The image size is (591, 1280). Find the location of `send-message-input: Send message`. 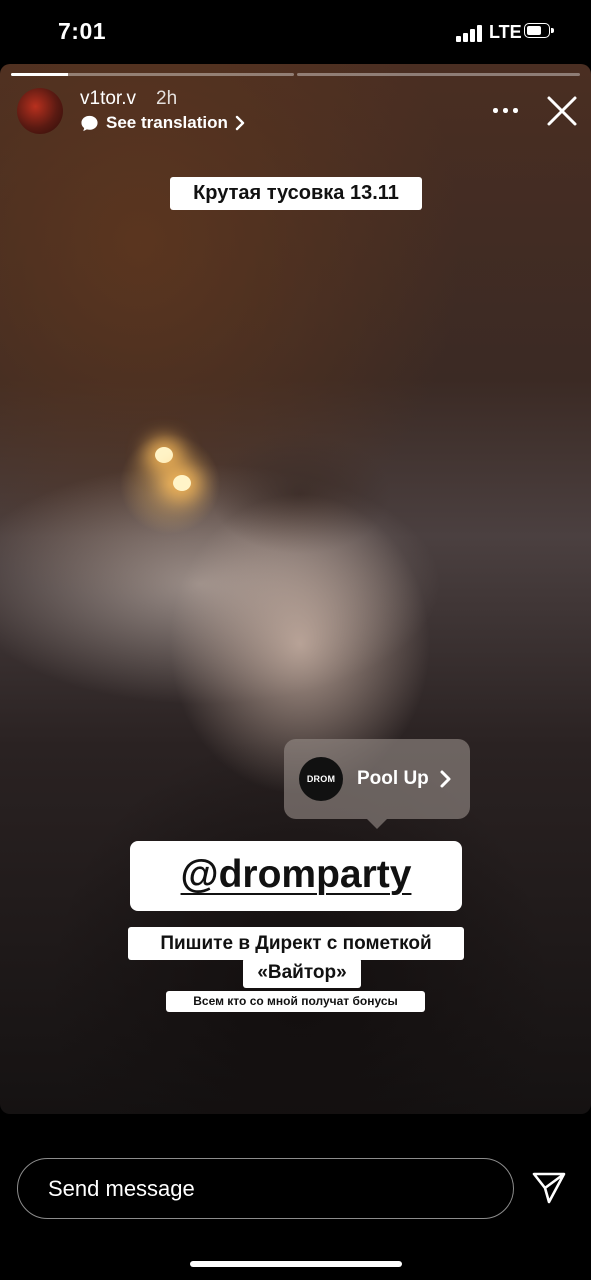

send-message-input: Send message is located at coordinates (265, 1188).